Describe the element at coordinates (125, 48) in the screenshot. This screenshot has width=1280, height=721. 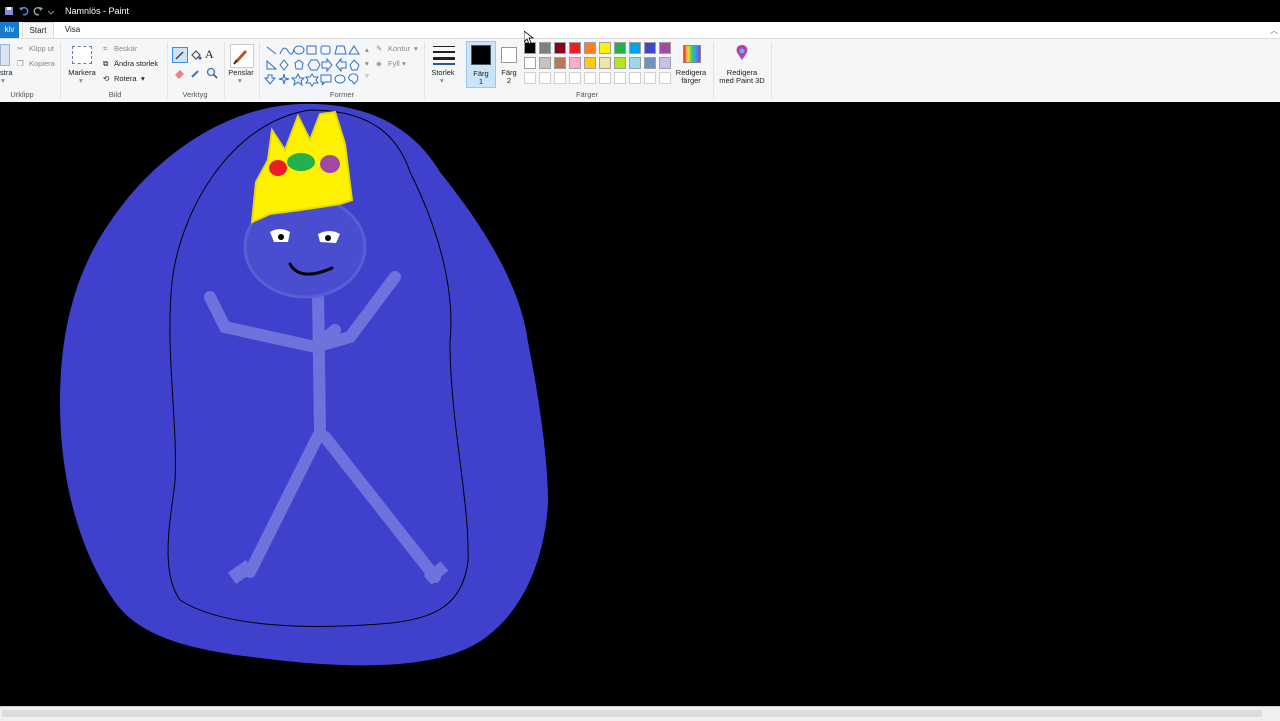
I see `crop-button: Beskär` at that location.